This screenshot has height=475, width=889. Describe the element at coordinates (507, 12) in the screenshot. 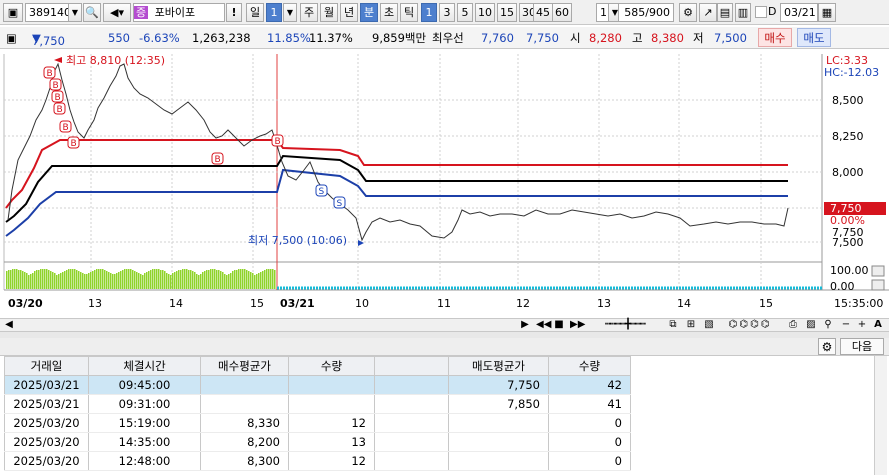

I see `interval-15-button: 15` at that location.